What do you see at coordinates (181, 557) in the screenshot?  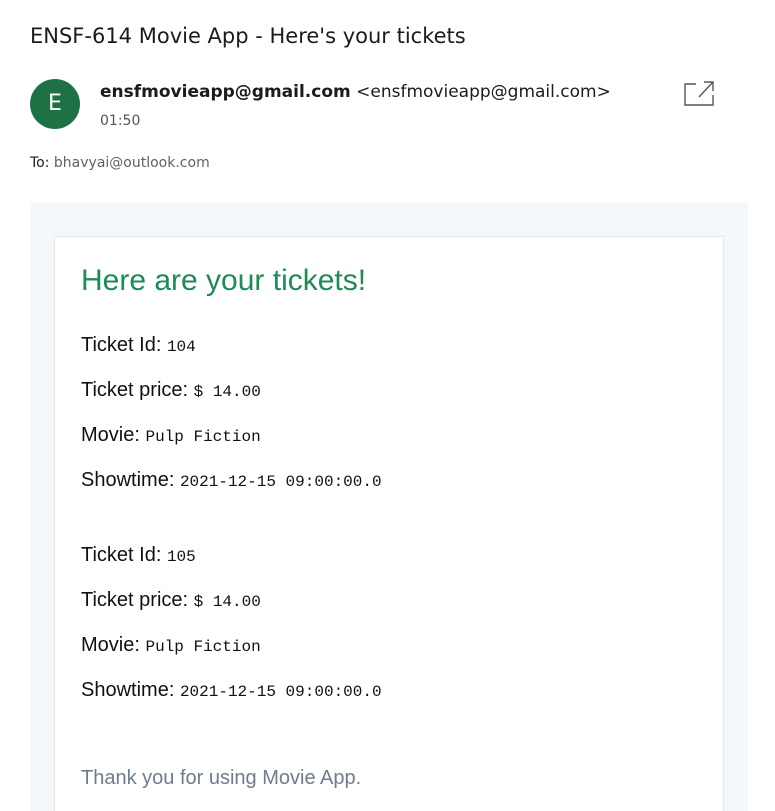 I see `ticket-id-value: 105` at bounding box center [181, 557].